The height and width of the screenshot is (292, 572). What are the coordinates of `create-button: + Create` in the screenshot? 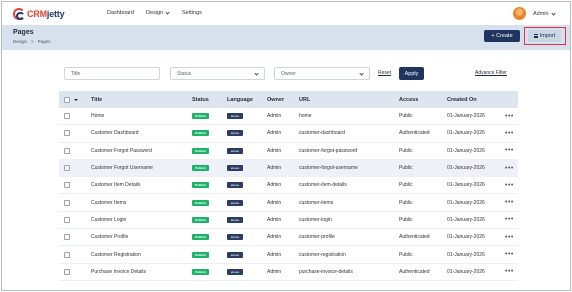 It's located at (502, 36).